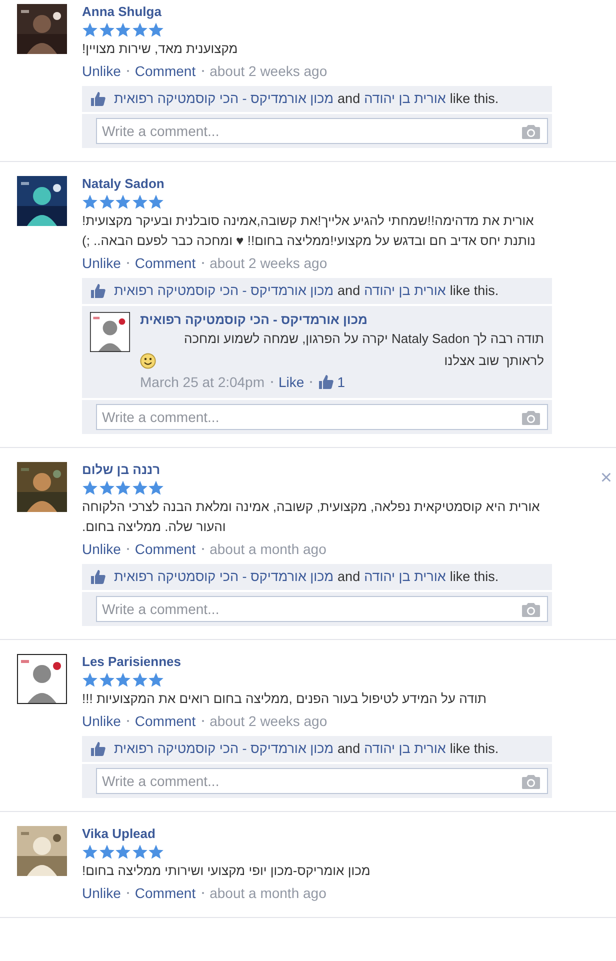 Image resolution: width=616 pixels, height=961 pixels. What do you see at coordinates (317, 834) in the screenshot?
I see `reviewer-name: Vika Uplead` at bounding box center [317, 834].